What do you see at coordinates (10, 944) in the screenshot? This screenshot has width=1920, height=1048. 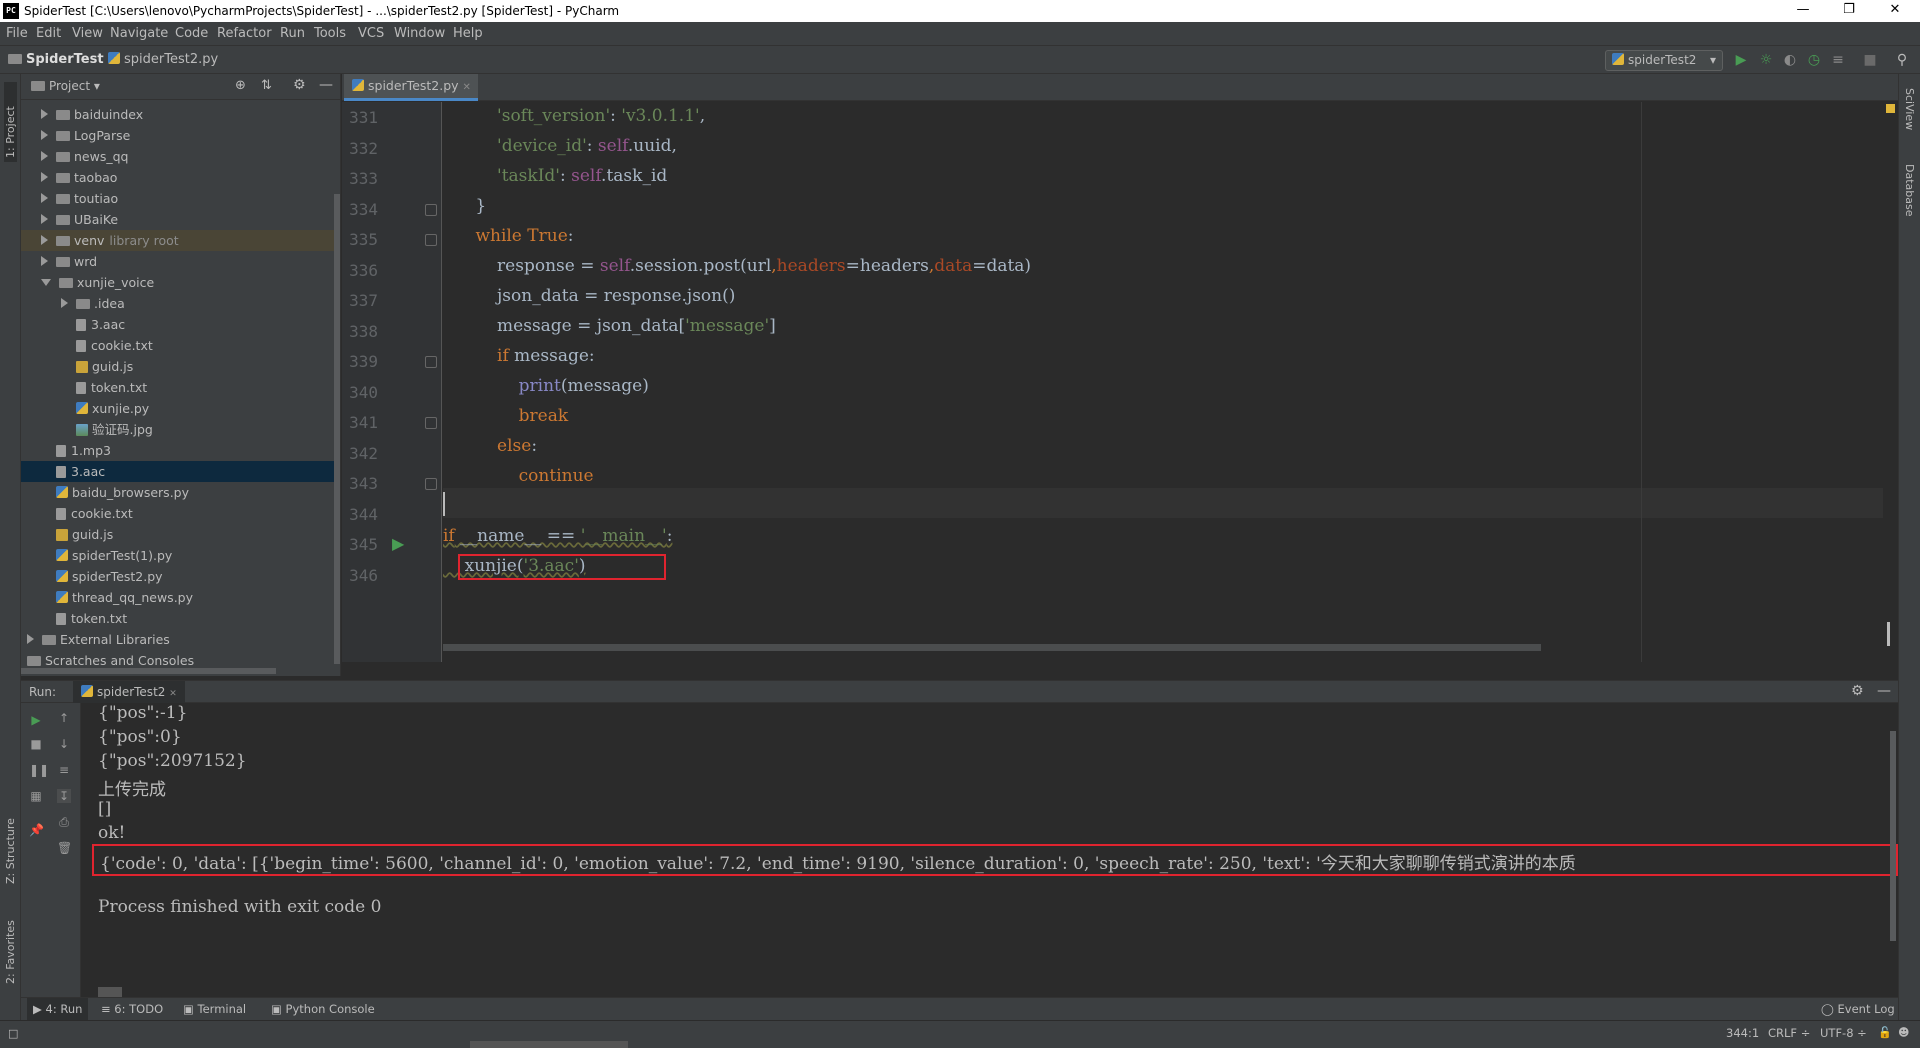 I see `favorites-tool-tab: 2: Favorites` at bounding box center [10, 944].